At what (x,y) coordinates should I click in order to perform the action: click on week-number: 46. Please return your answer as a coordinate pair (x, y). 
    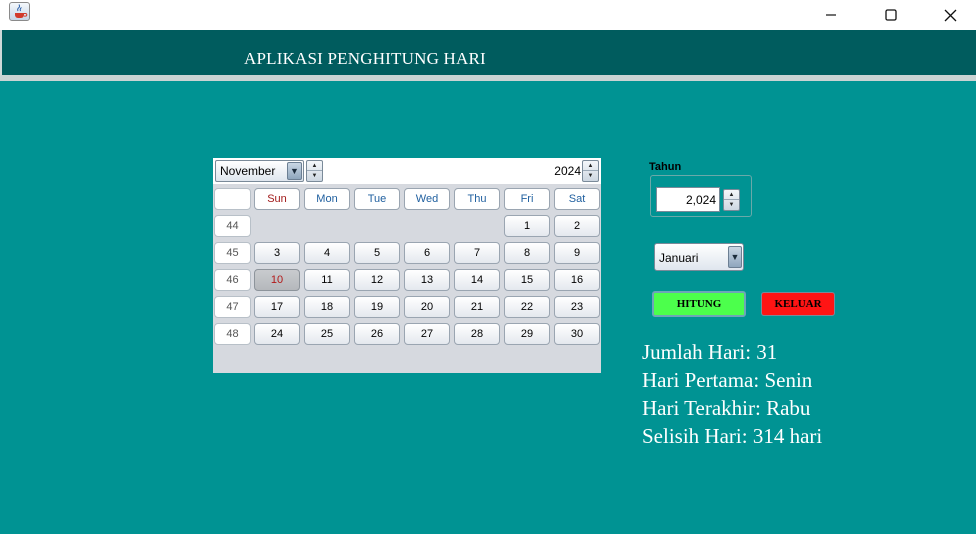
    Looking at the image, I should click on (232, 280).